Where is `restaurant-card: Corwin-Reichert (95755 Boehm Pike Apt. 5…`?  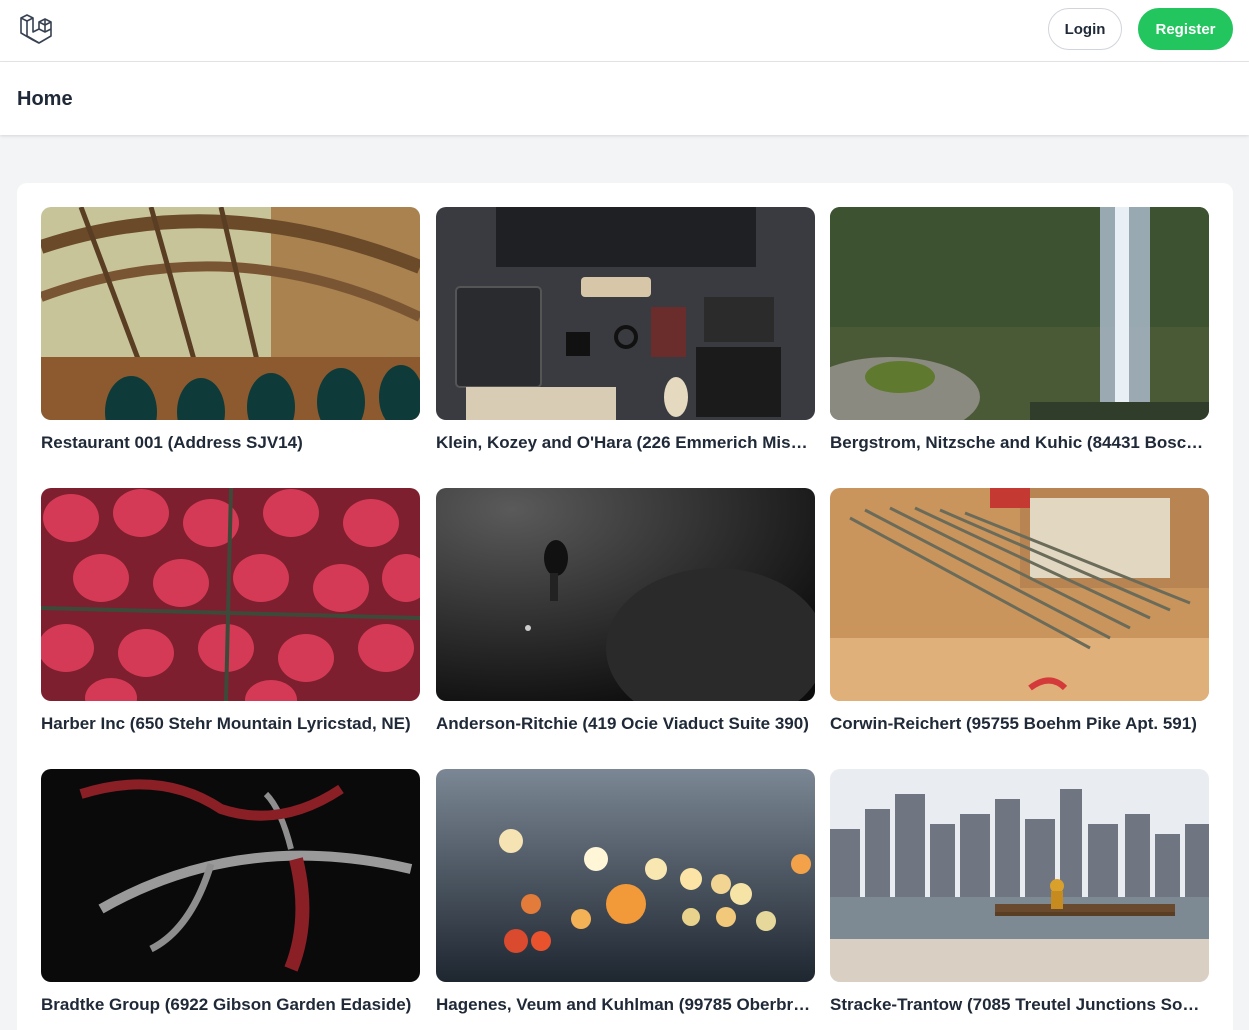
restaurant-card: Corwin-Reichert (95755 Boehm Pike Apt. 5… is located at coordinates (1019, 611).